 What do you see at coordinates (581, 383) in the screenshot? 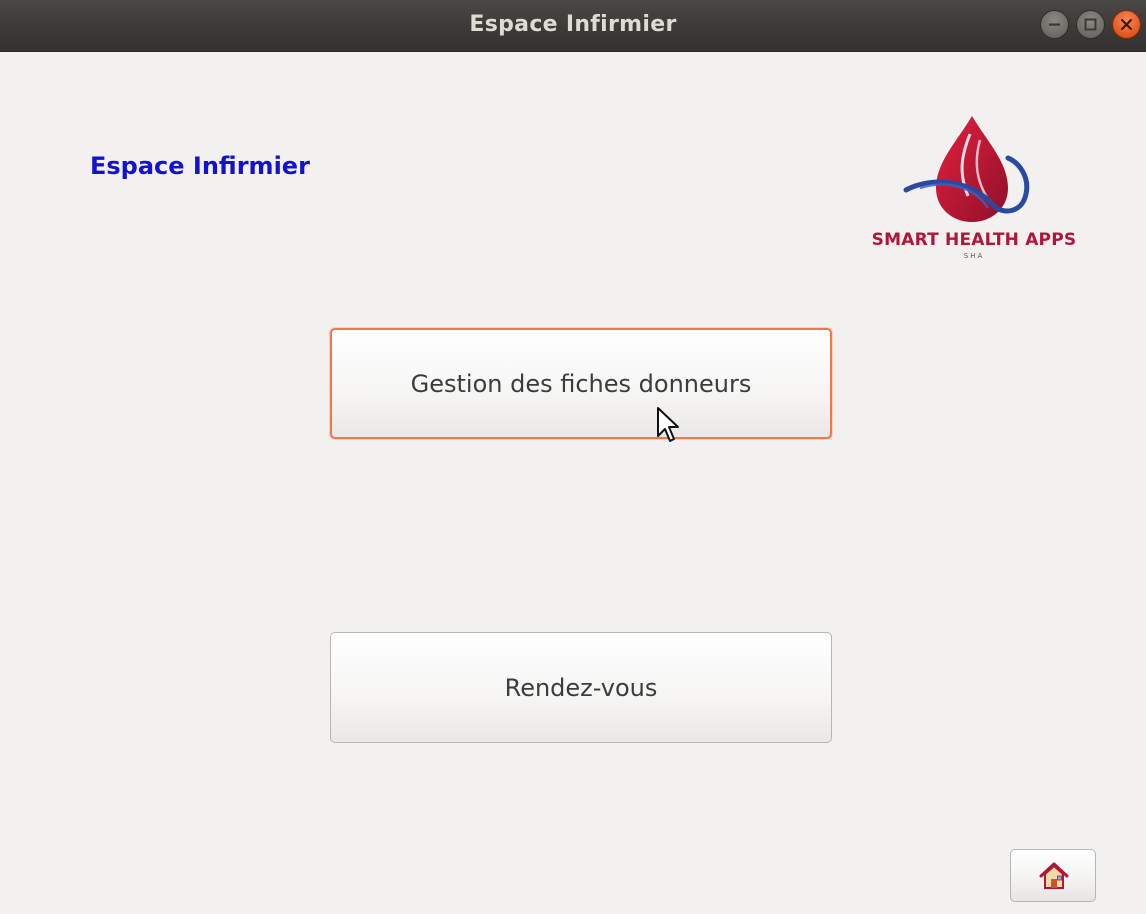
I see `gestion-fiches-donneurs-button: Gestion des fiches donneurs` at bounding box center [581, 383].